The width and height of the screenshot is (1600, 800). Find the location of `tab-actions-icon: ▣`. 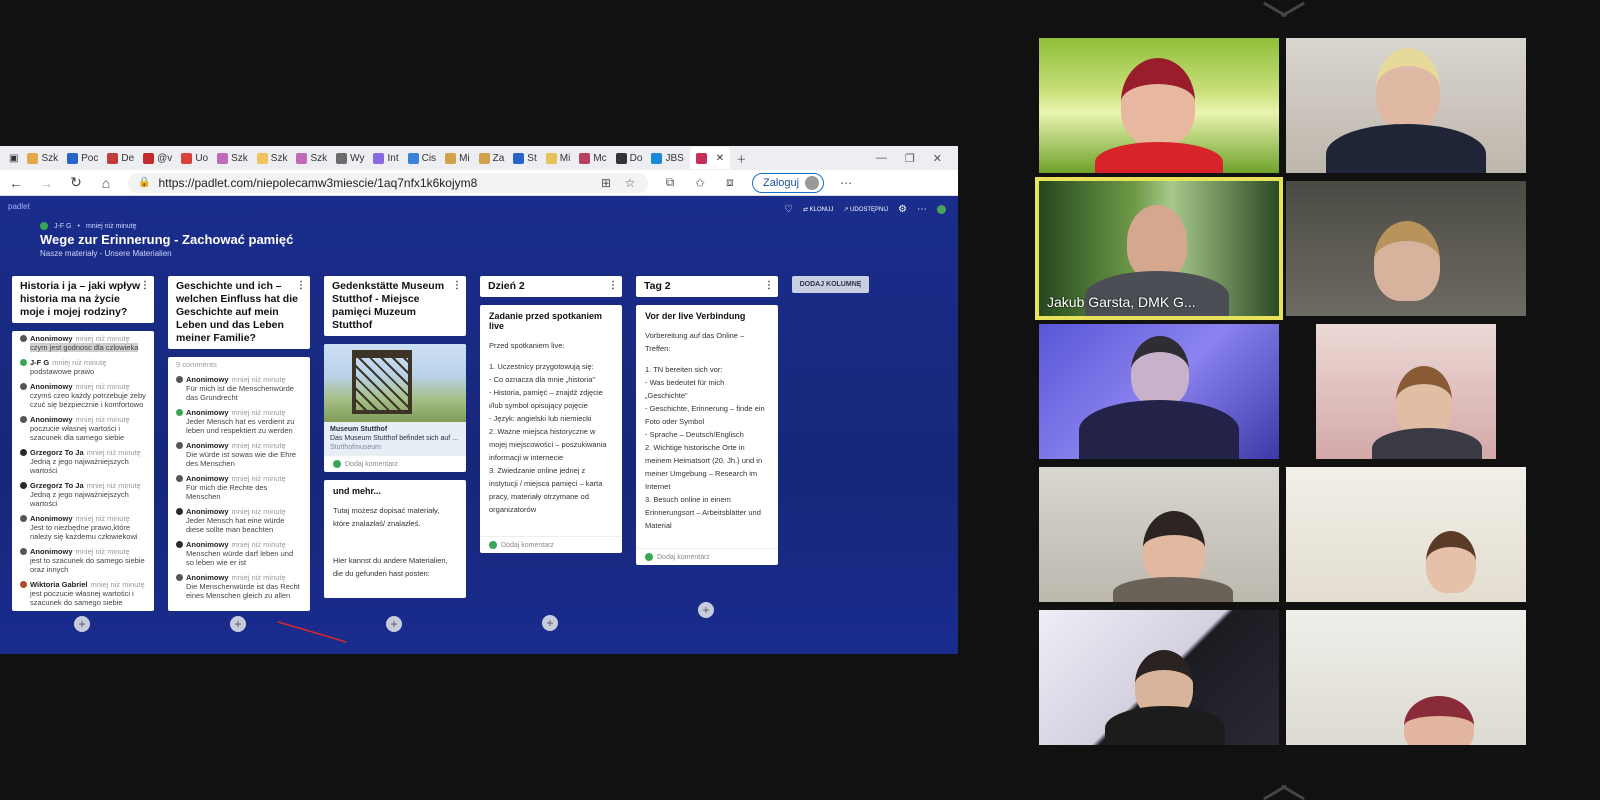

tab-actions-icon: ▣ is located at coordinates (13, 158).